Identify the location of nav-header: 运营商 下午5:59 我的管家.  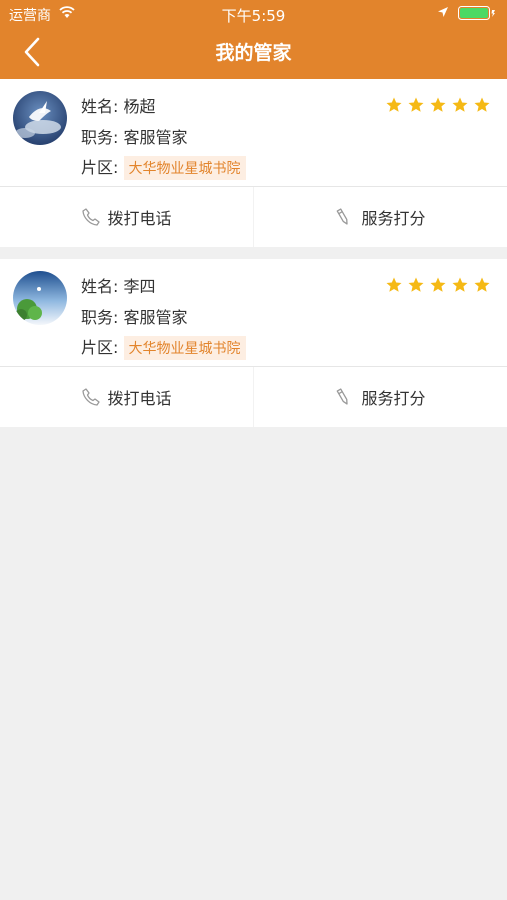
(253, 39).